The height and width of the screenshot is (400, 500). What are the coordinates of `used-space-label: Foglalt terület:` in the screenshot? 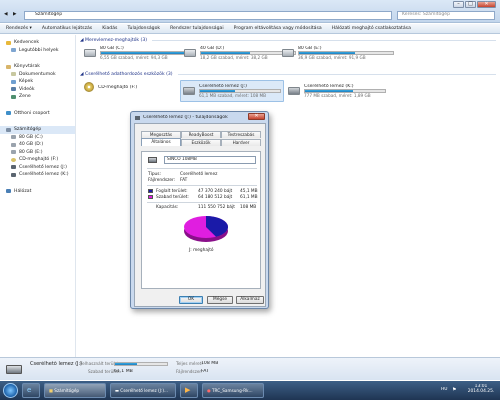 It's located at (172, 191).